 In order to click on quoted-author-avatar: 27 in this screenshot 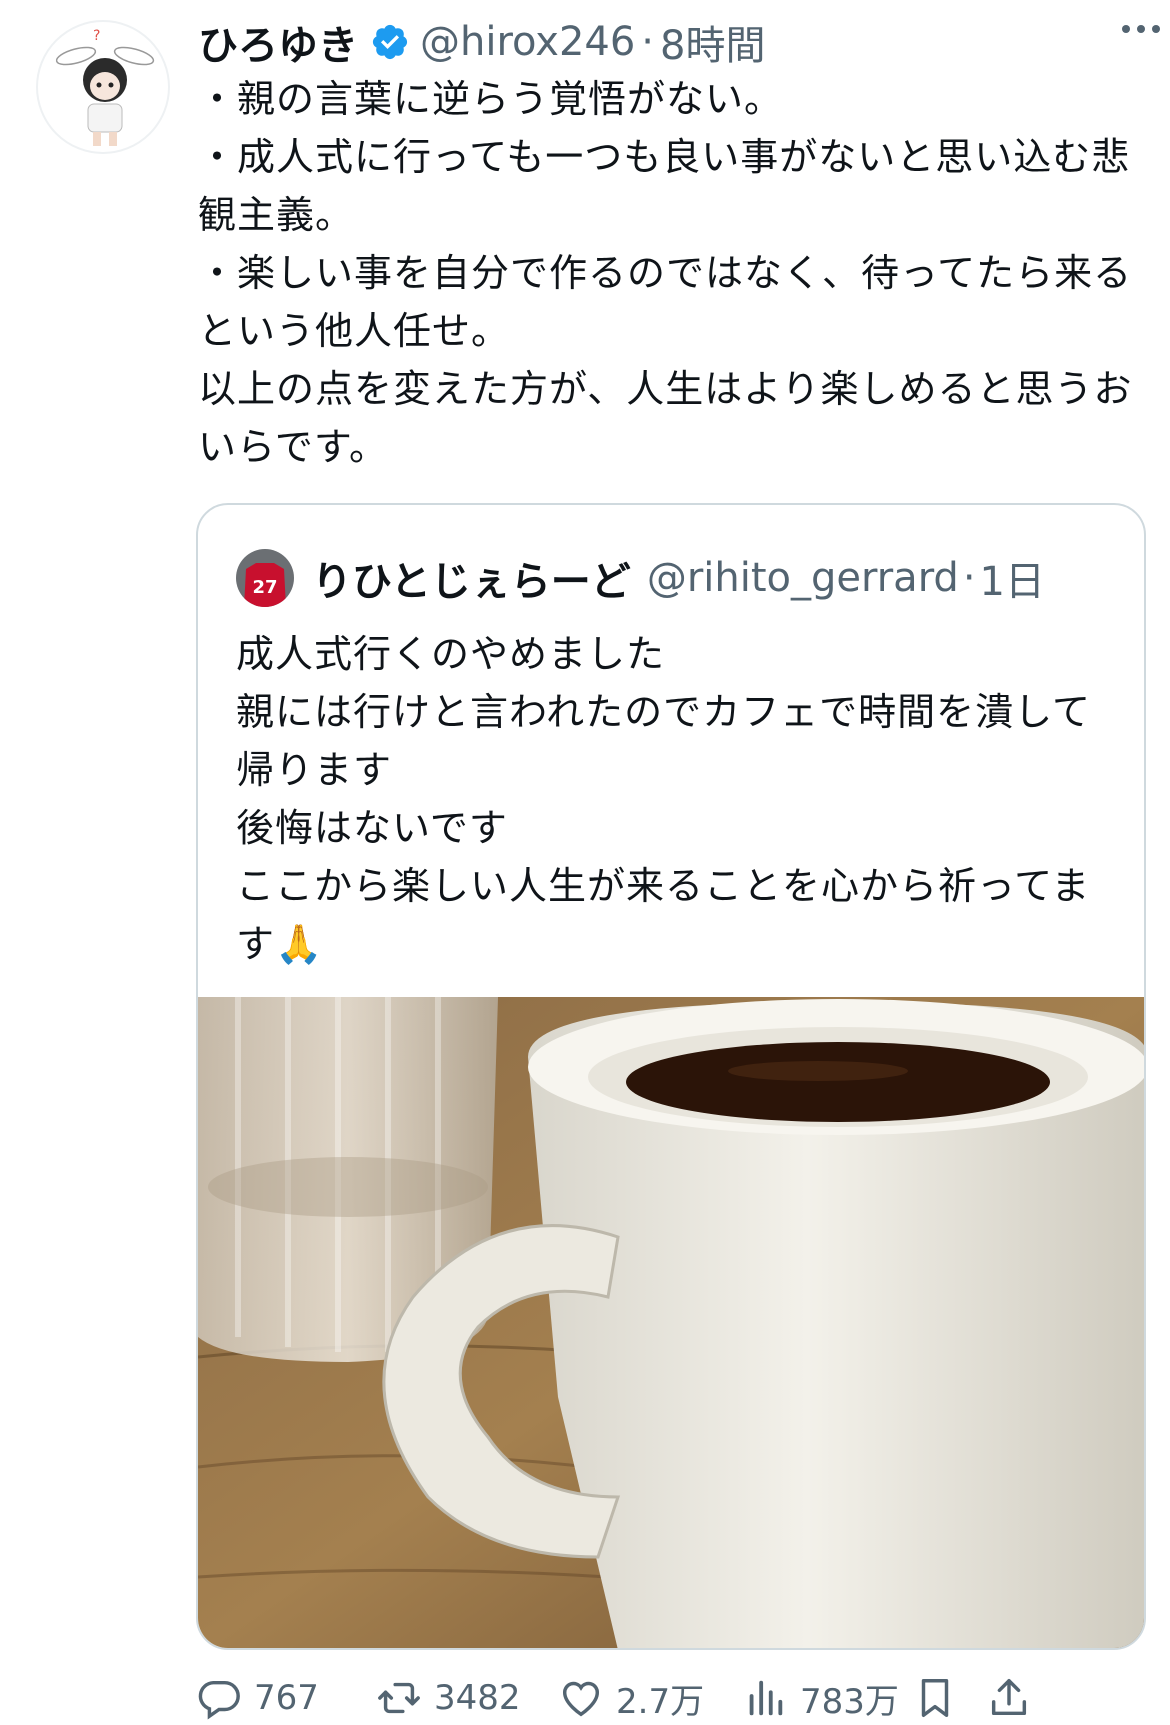, I will do `click(265, 578)`.